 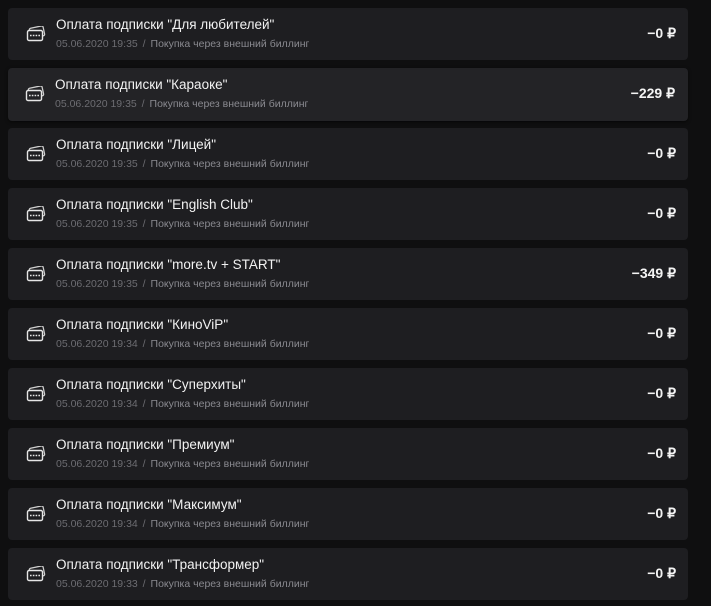 What do you see at coordinates (97, 584) in the screenshot?
I see `transaction-date: 05.06.2020 19:33` at bounding box center [97, 584].